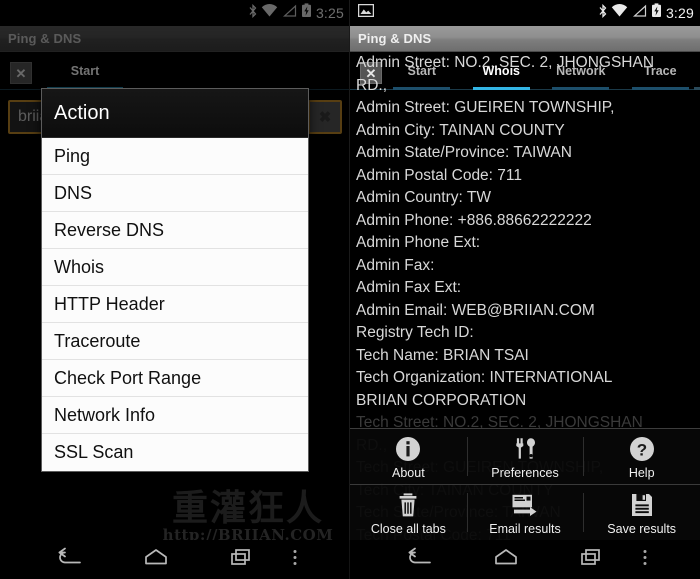 The height and width of the screenshot is (579, 700). Describe the element at coordinates (525, 39) in the screenshot. I see `right-action-bar: Ping & DNS` at that location.